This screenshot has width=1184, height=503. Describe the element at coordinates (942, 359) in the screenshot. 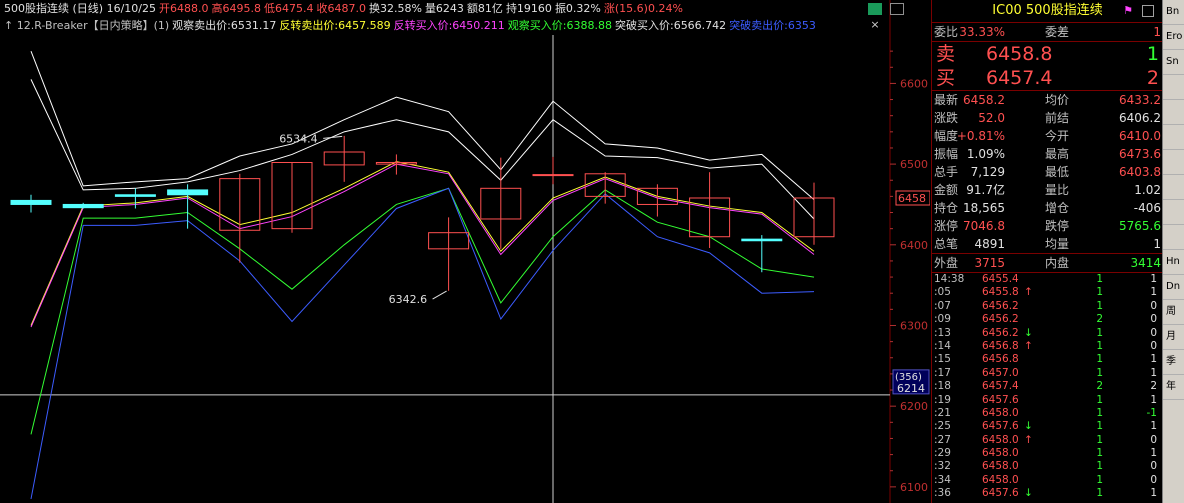

I see `tick-time: :15` at that location.